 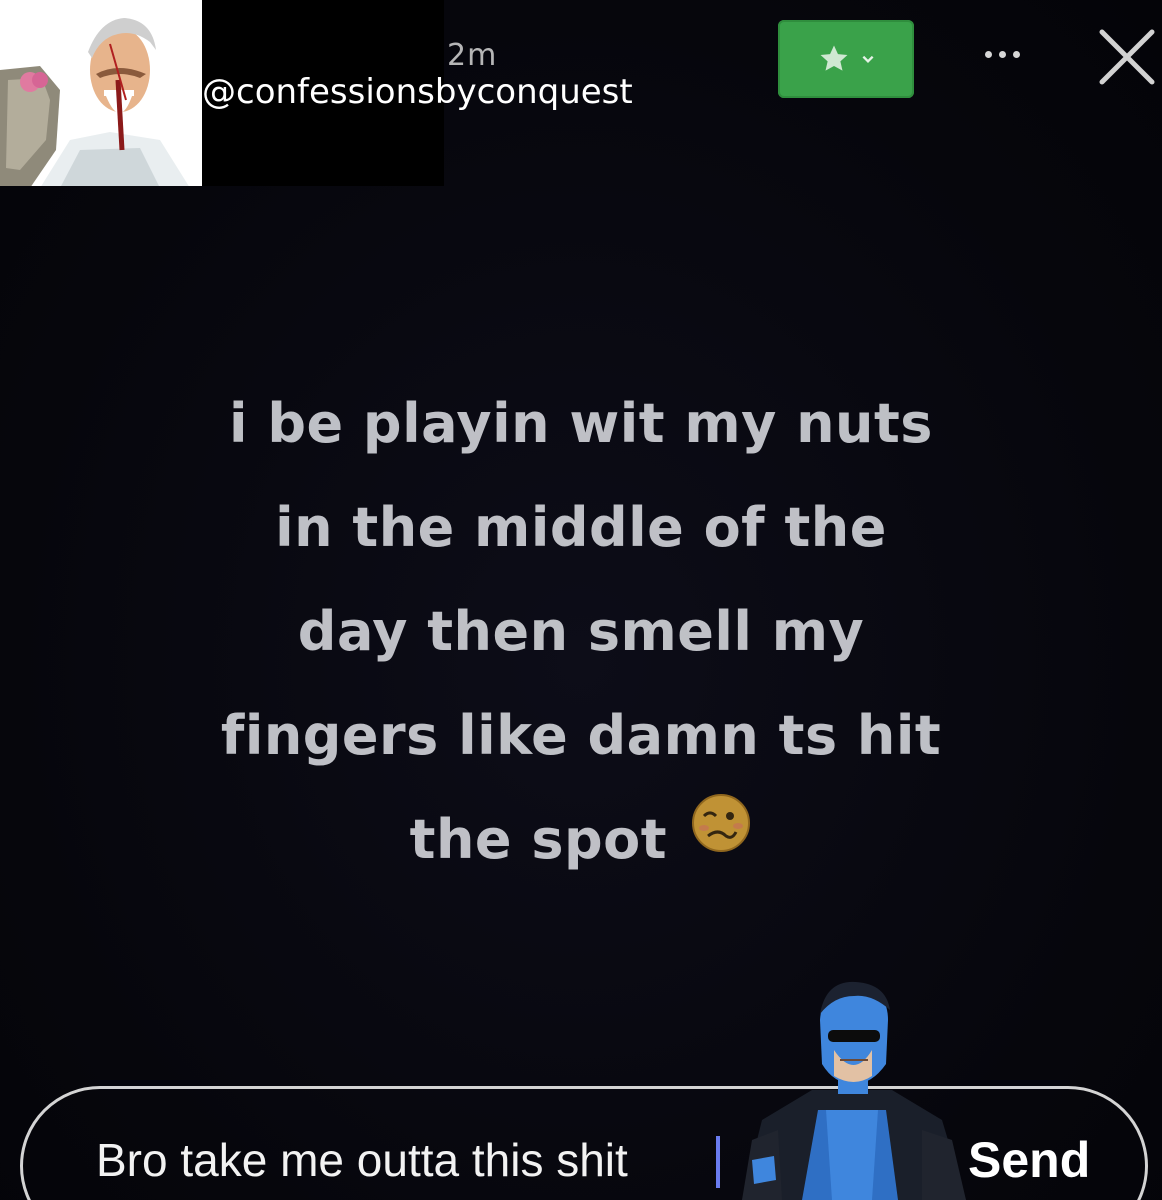 What do you see at coordinates (581, 423) in the screenshot?
I see `message-line: i be playin wit my nuts` at bounding box center [581, 423].